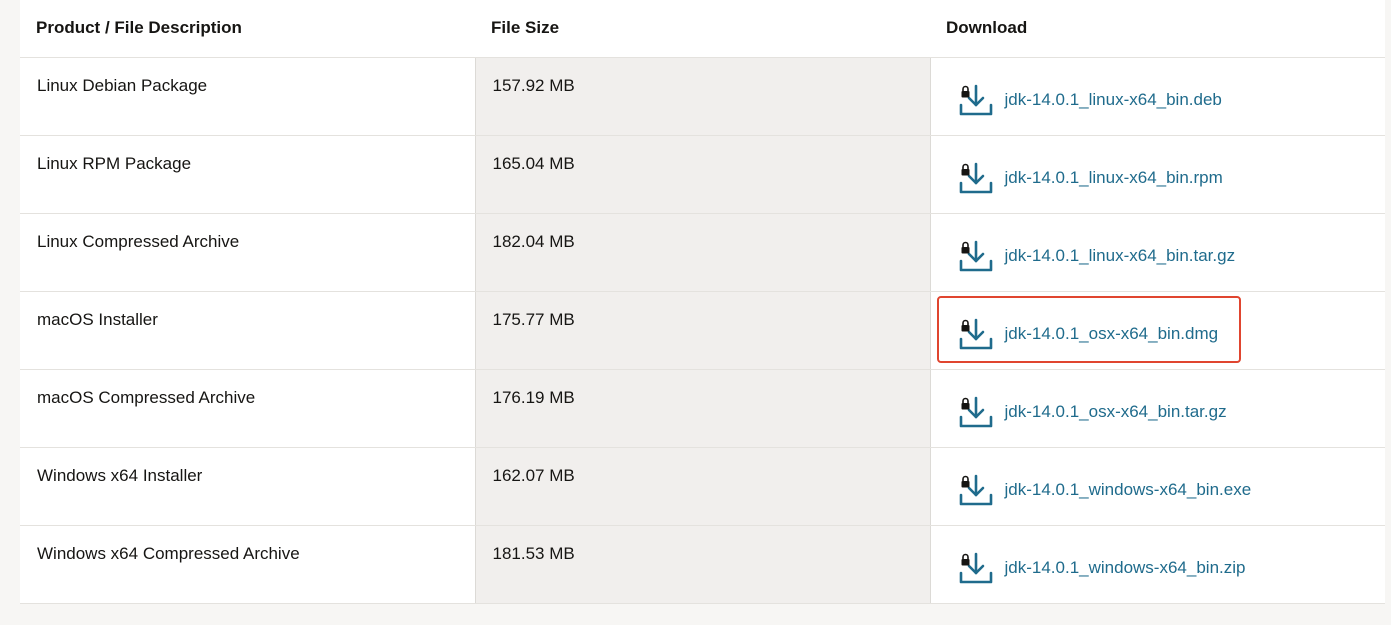  Describe the element at coordinates (247, 252) in the screenshot. I see `product-cell: Linux Compressed Archive` at that location.